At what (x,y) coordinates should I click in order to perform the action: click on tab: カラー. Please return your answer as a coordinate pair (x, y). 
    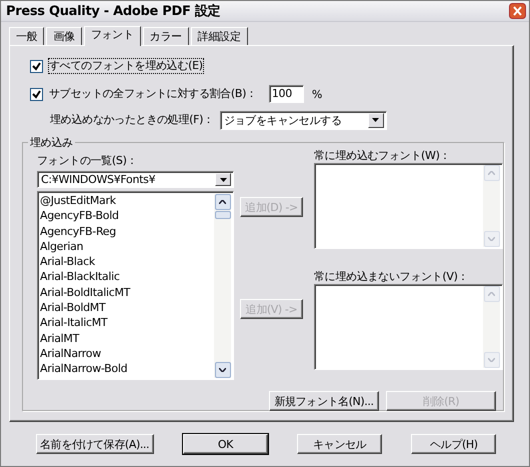
    Looking at the image, I should click on (165, 36).